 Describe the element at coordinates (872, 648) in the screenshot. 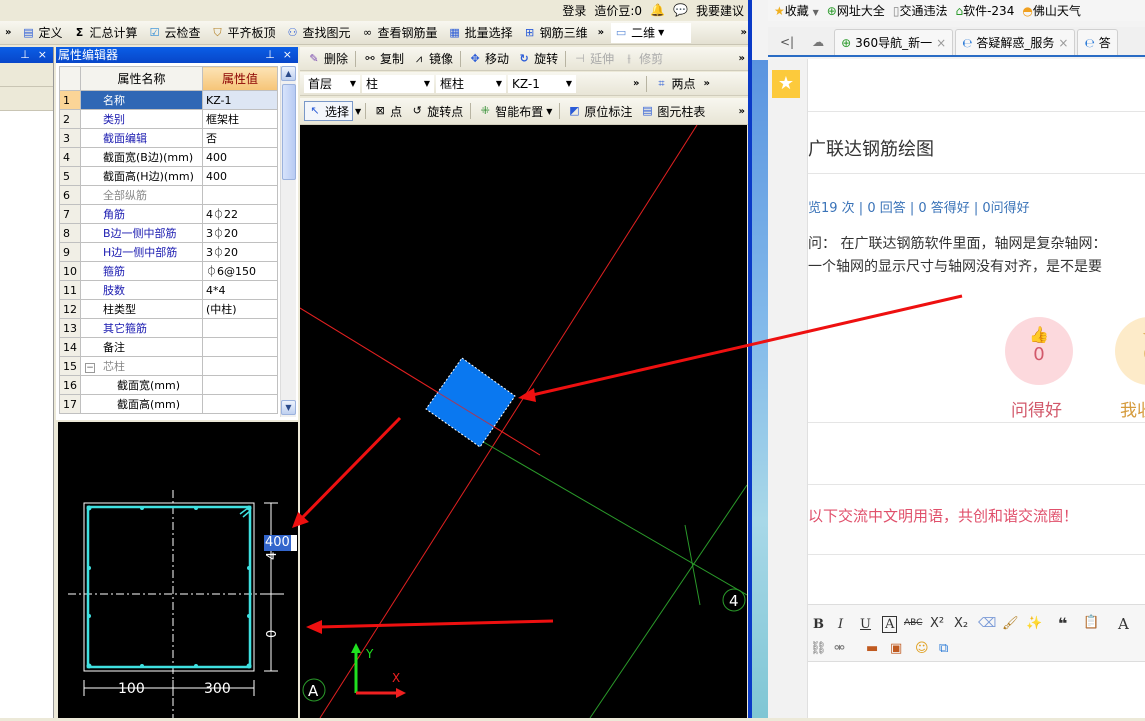

I see `image-icon: ▬` at that location.